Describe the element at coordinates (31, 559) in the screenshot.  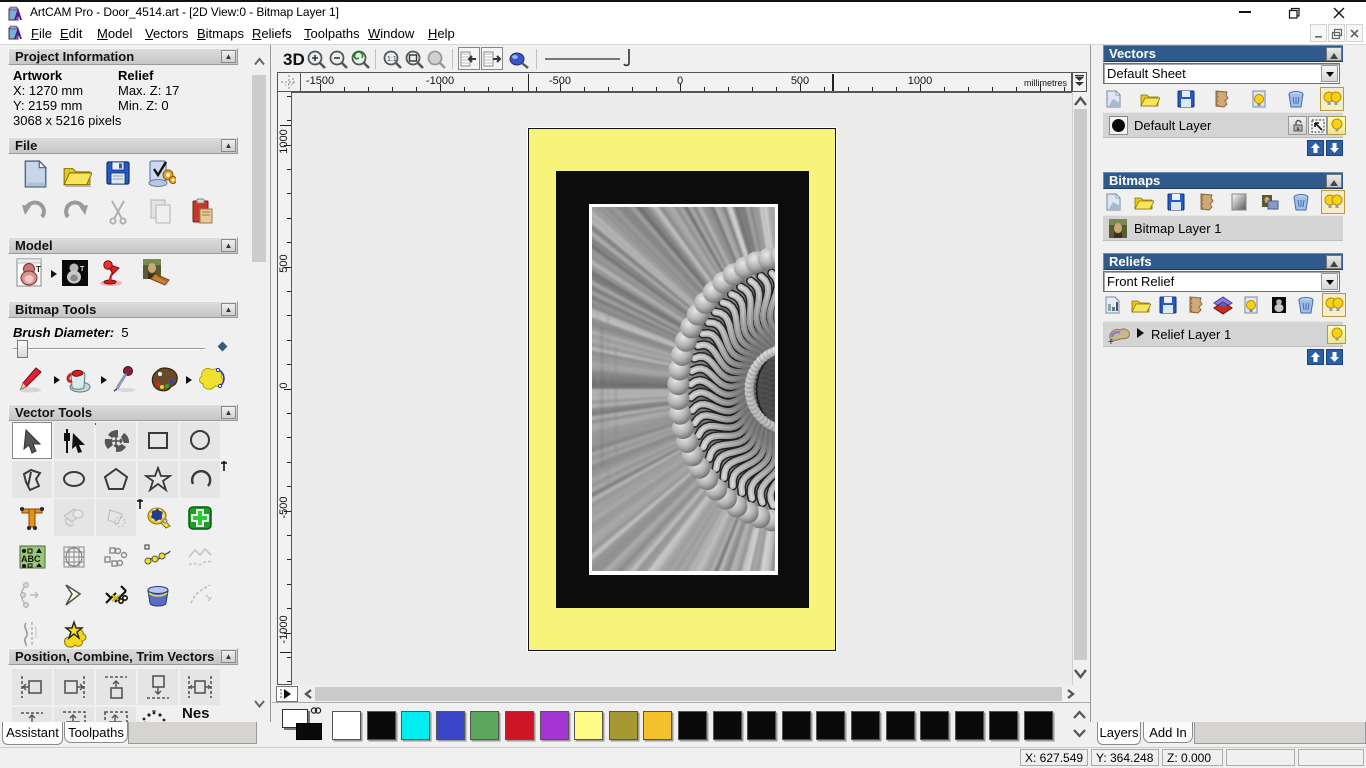
I see `svg-text: ABC` at that location.